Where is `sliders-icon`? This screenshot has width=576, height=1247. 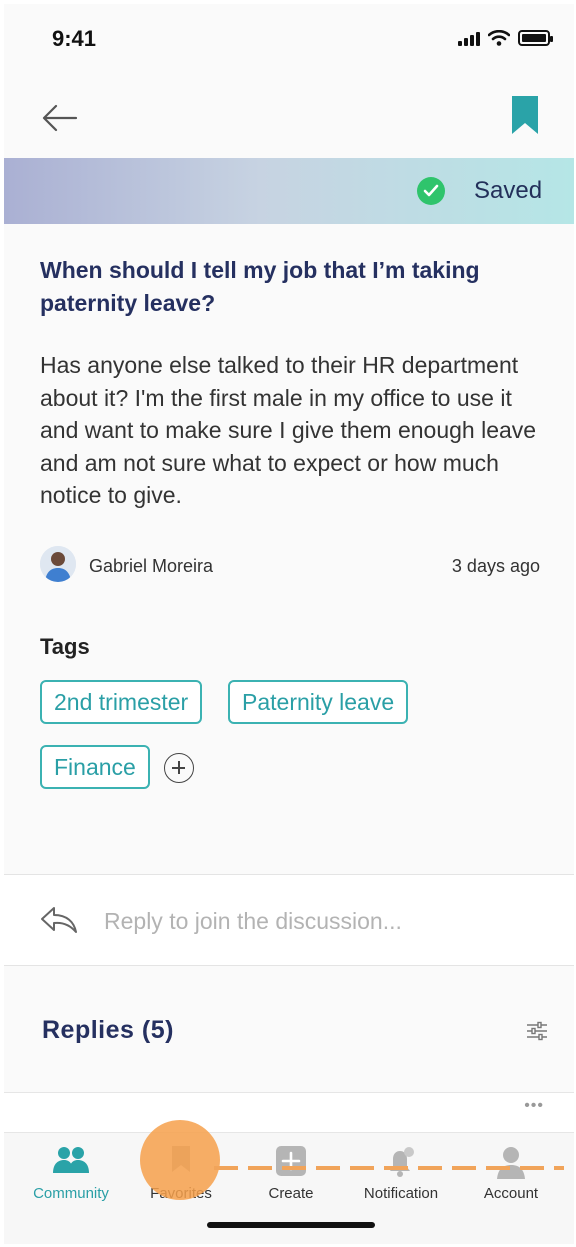
sliders-icon is located at coordinates (537, 1031).